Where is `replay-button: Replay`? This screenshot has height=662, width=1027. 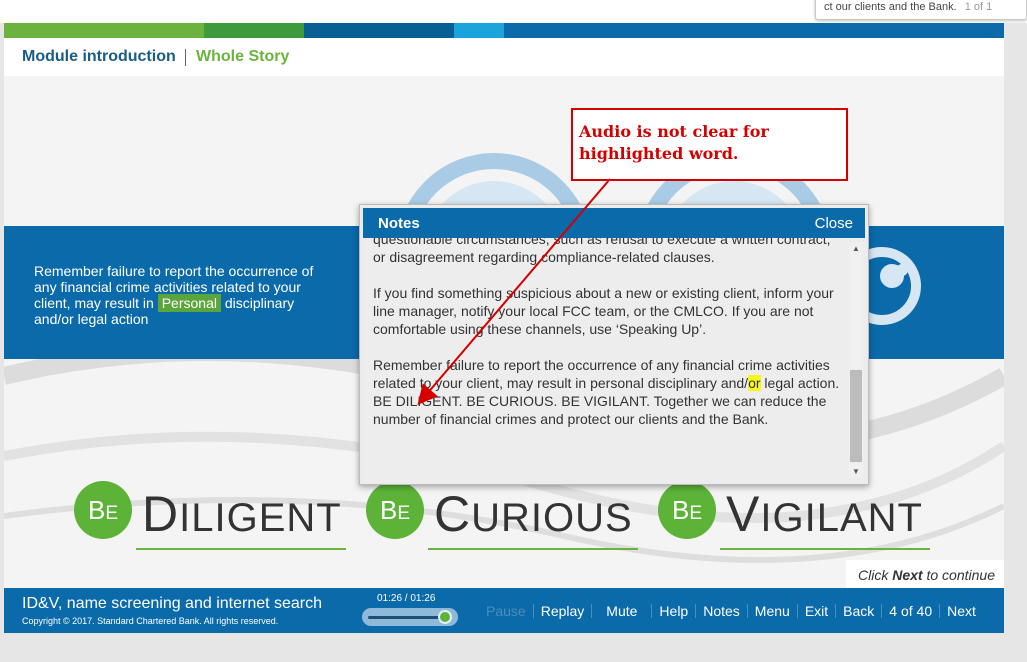
replay-button: Replay is located at coordinates (563, 611).